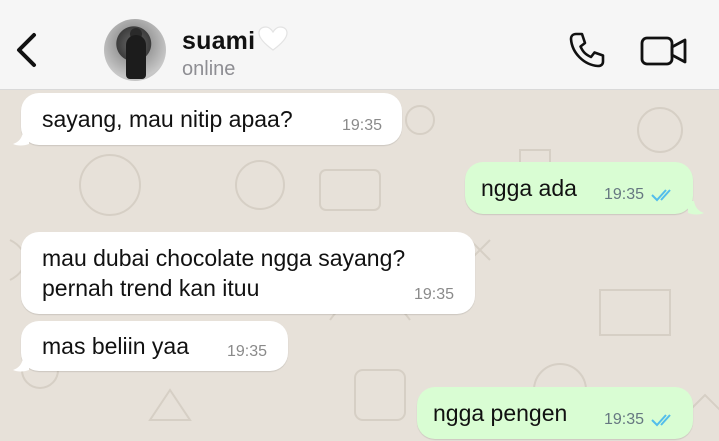  What do you see at coordinates (529, 188) in the screenshot?
I see `message-text: ngga ada` at bounding box center [529, 188].